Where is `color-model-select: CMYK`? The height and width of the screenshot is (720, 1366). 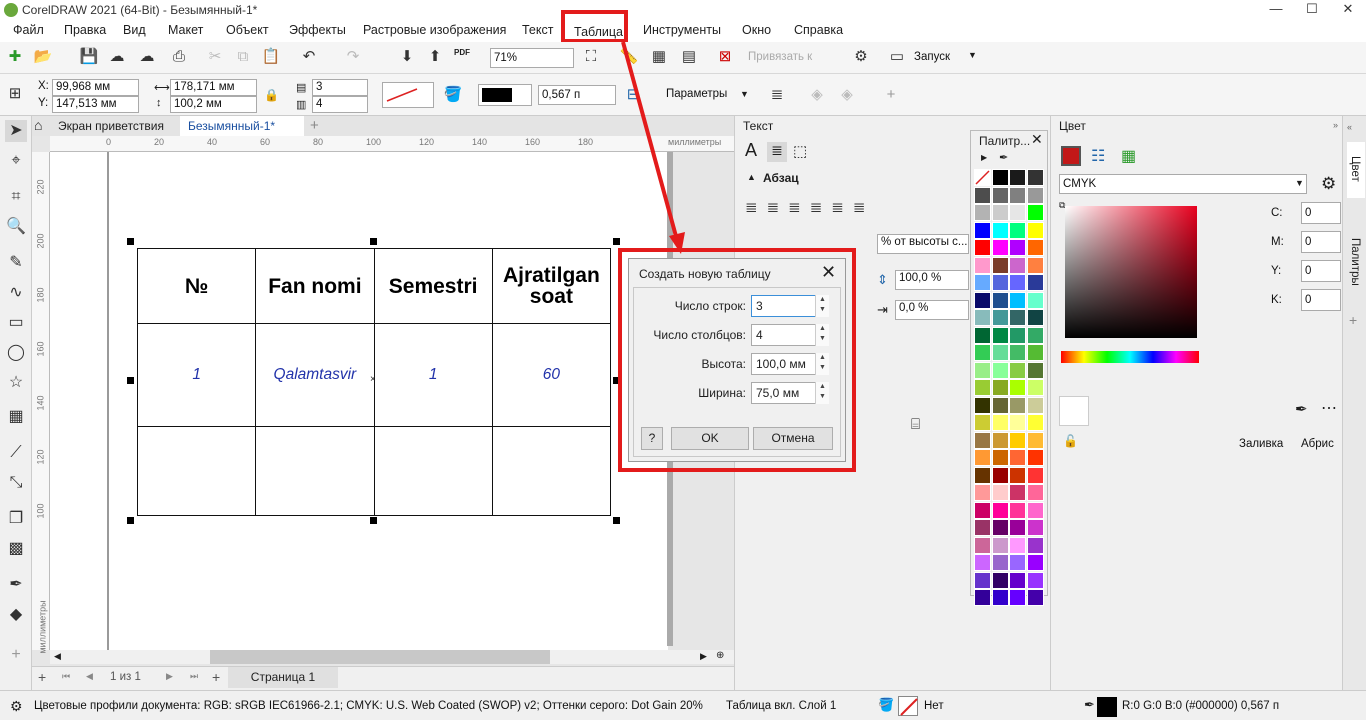 color-model-select: CMYK is located at coordinates (1183, 184).